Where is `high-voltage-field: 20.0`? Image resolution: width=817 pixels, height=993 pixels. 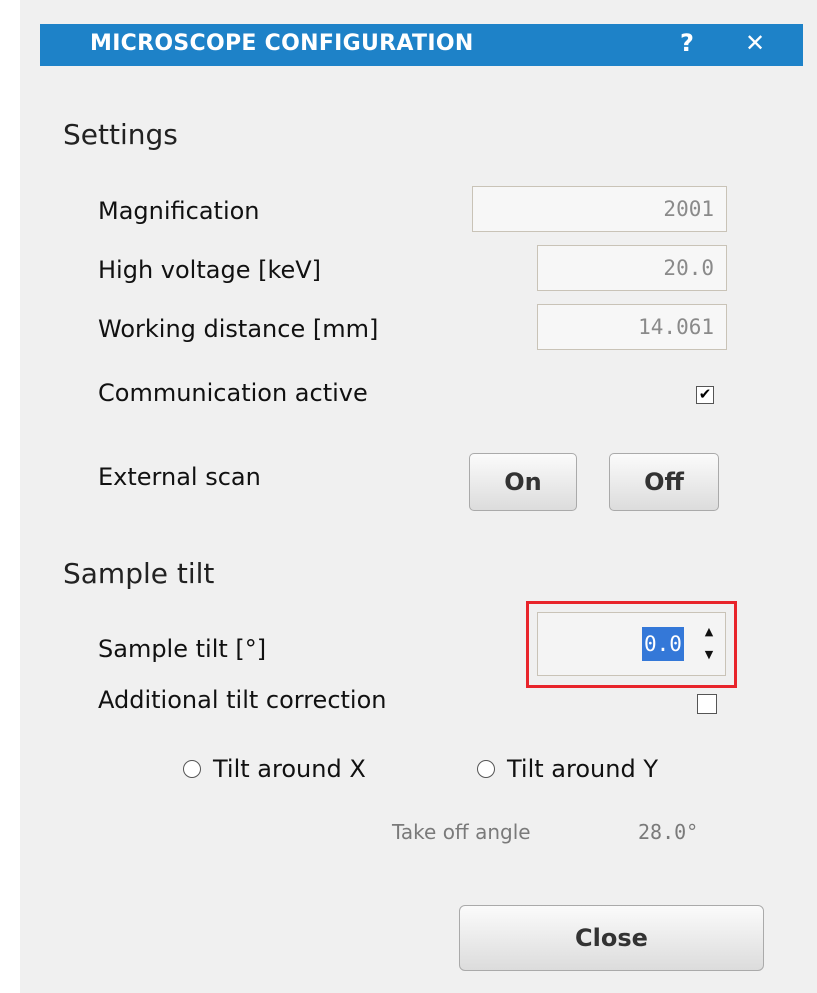
high-voltage-field: 20.0 is located at coordinates (632, 268).